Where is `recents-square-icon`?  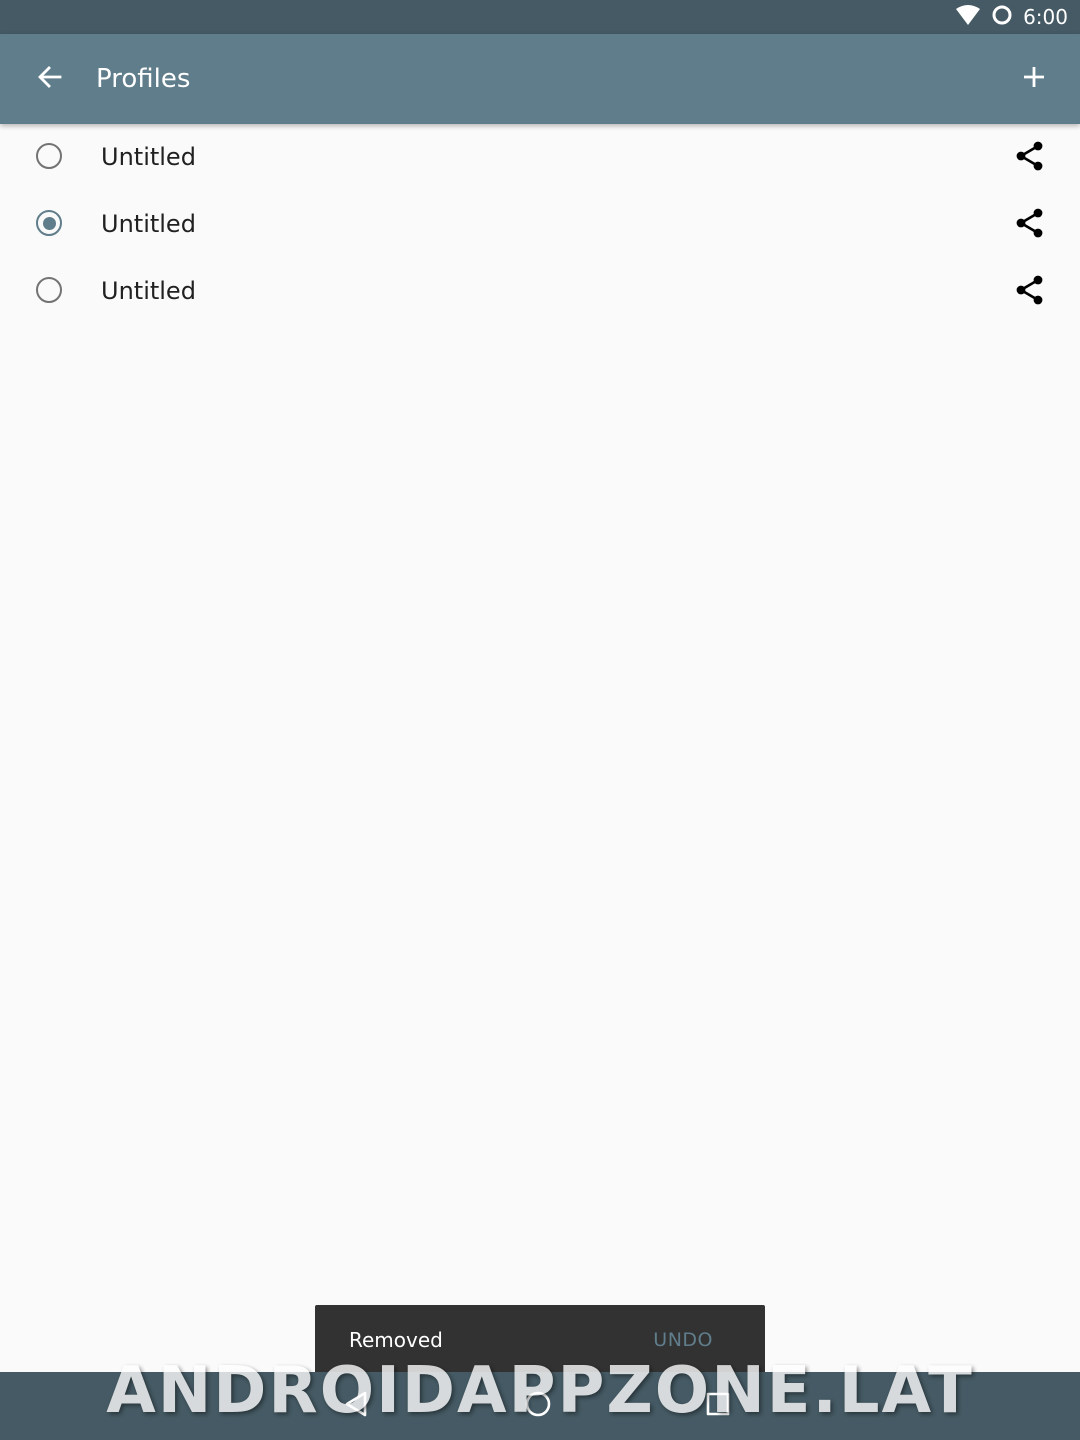 recents-square-icon is located at coordinates (718, 1406).